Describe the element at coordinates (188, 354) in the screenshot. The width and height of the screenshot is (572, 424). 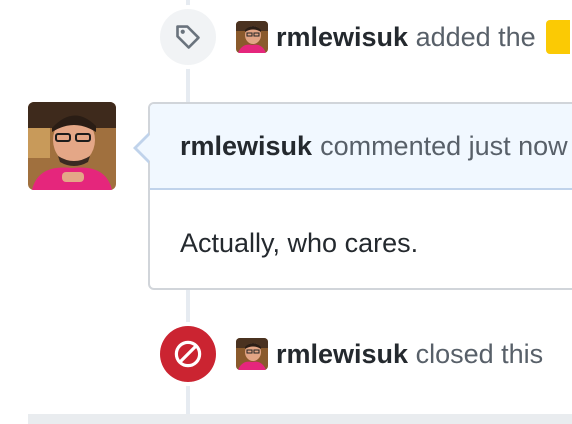
I see `circle-slash-icon` at that location.